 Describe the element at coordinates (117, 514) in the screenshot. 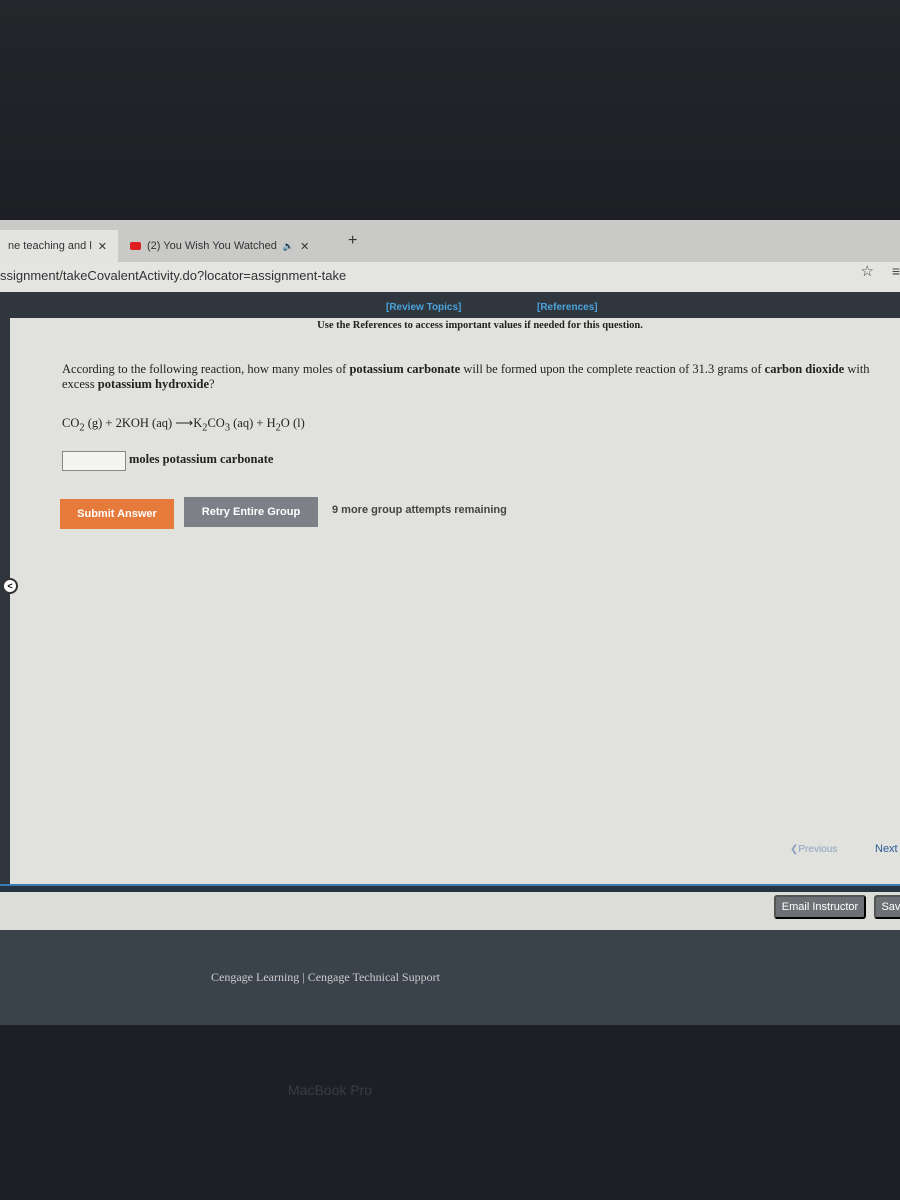

I see `submit-answer-button: Submit Answer` at that location.